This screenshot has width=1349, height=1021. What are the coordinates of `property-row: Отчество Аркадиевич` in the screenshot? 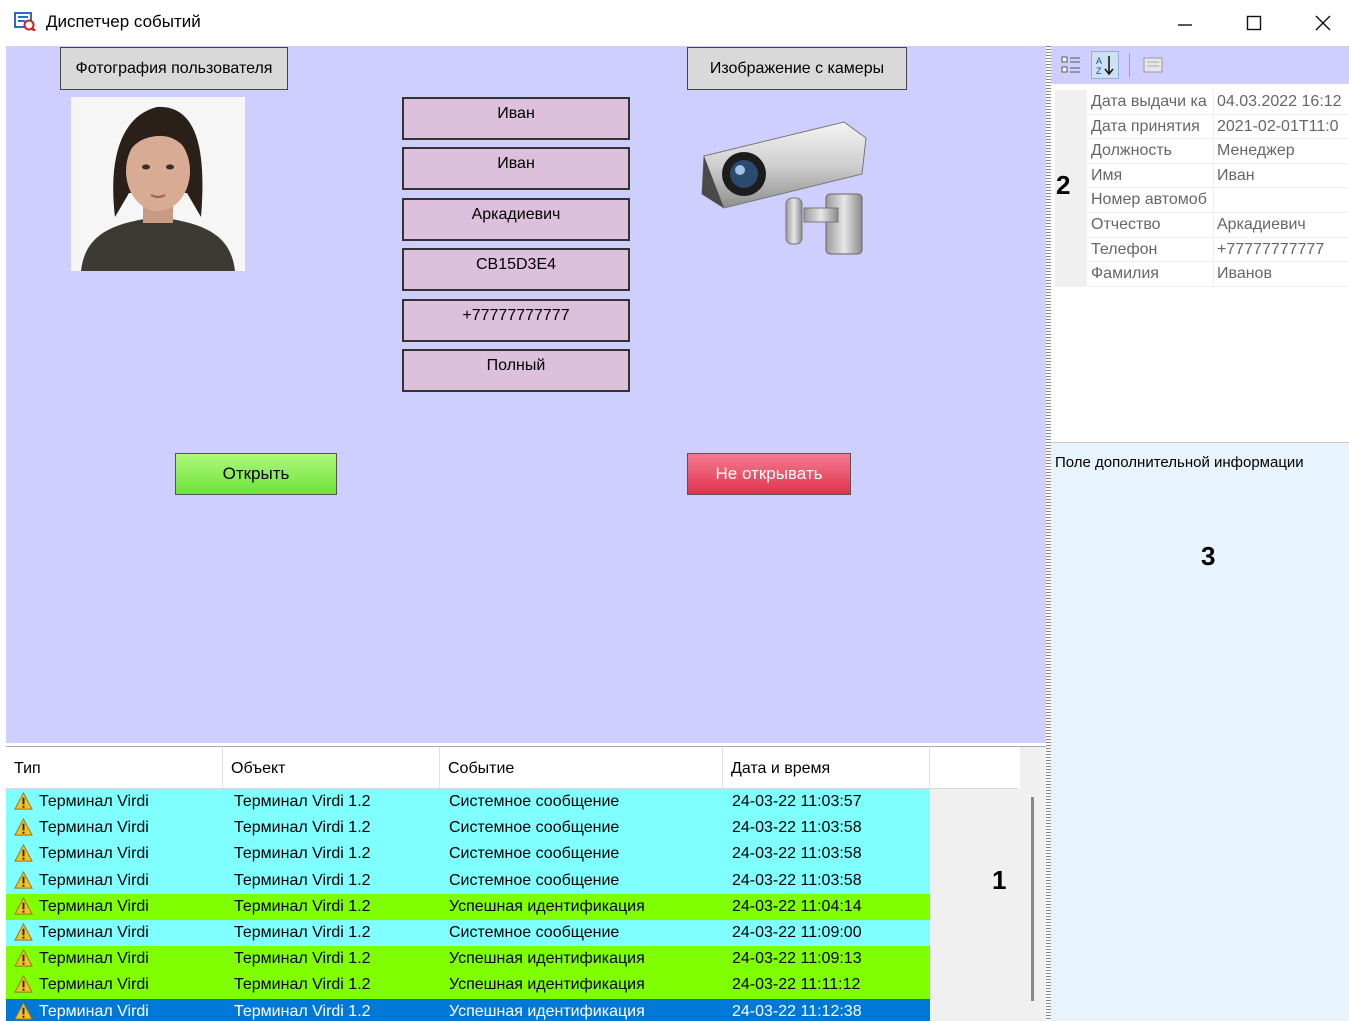 It's located at (1202, 225).